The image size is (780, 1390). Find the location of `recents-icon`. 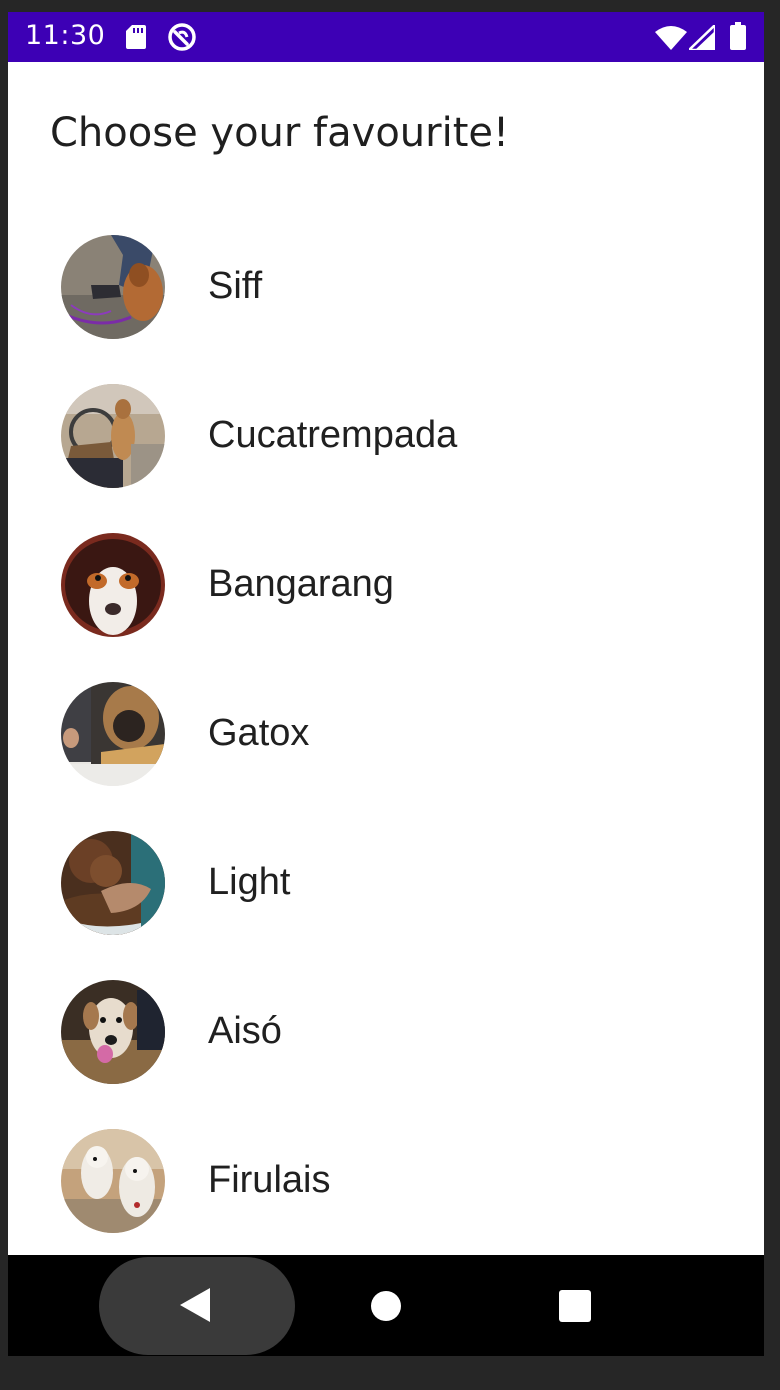

recents-icon is located at coordinates (575, 1306).